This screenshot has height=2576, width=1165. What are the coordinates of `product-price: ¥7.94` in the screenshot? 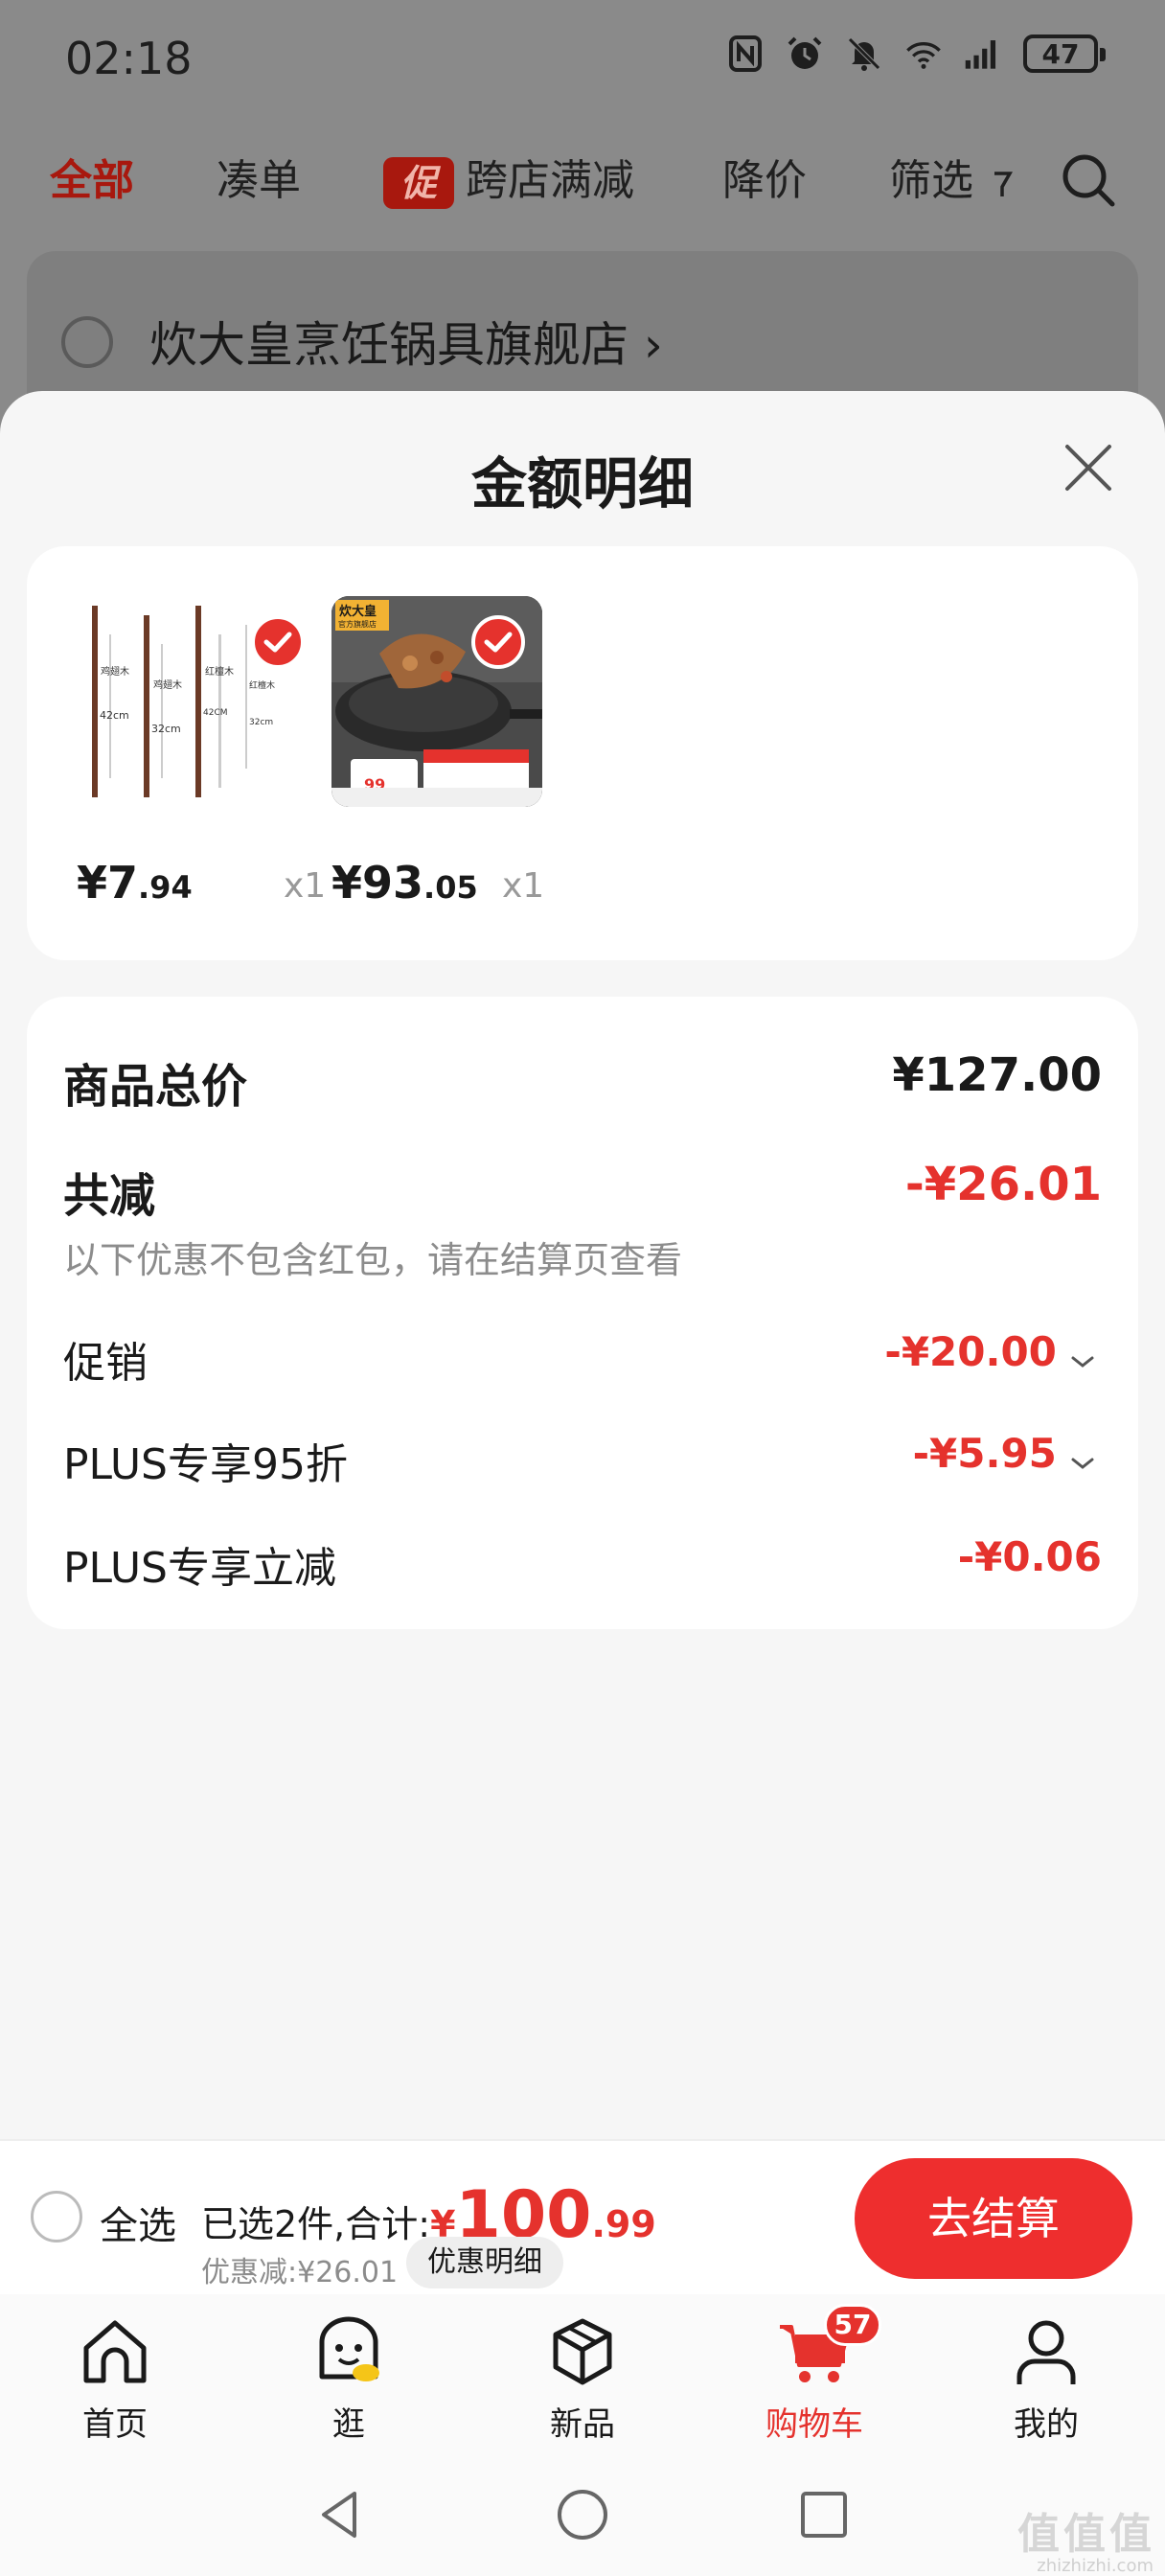 It's located at (135, 882).